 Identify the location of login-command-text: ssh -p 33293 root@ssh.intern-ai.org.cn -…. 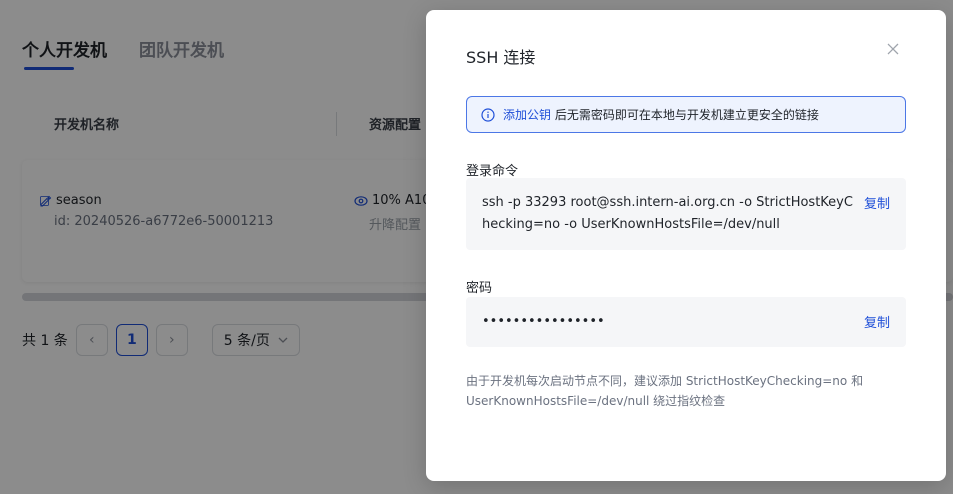
(670, 214).